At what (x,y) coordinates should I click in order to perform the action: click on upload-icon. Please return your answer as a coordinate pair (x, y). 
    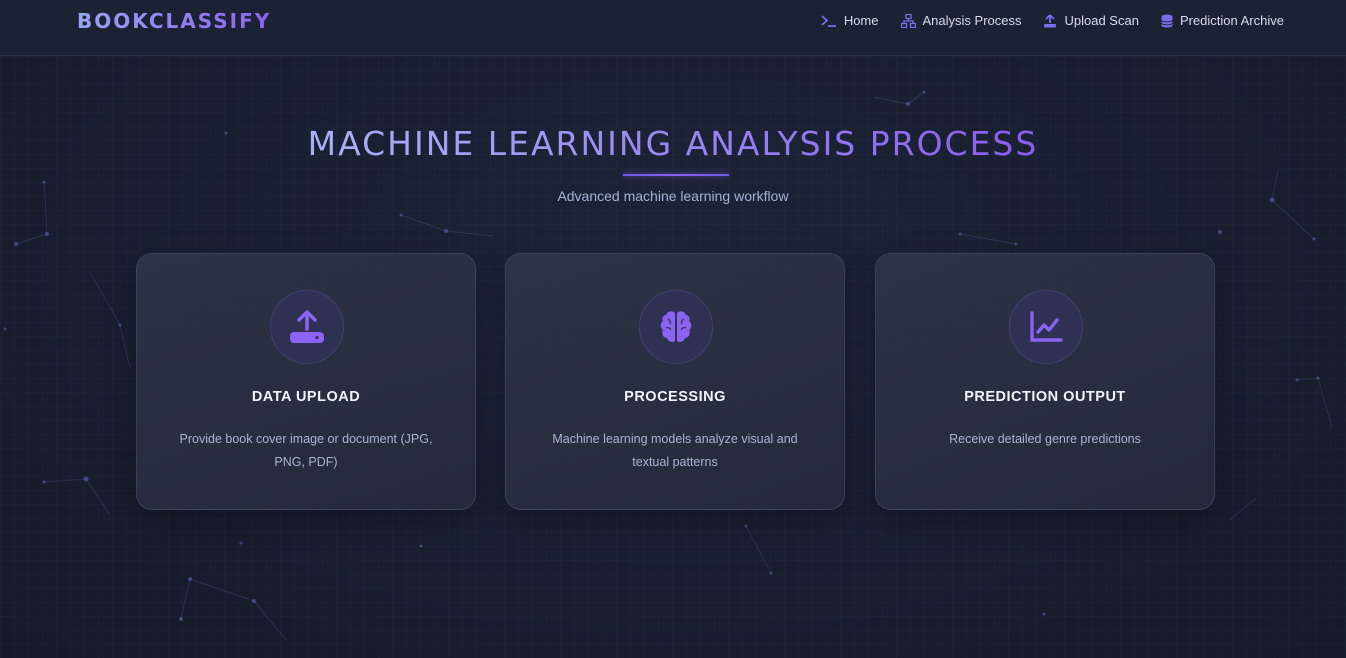
    Looking at the image, I should click on (1050, 20).